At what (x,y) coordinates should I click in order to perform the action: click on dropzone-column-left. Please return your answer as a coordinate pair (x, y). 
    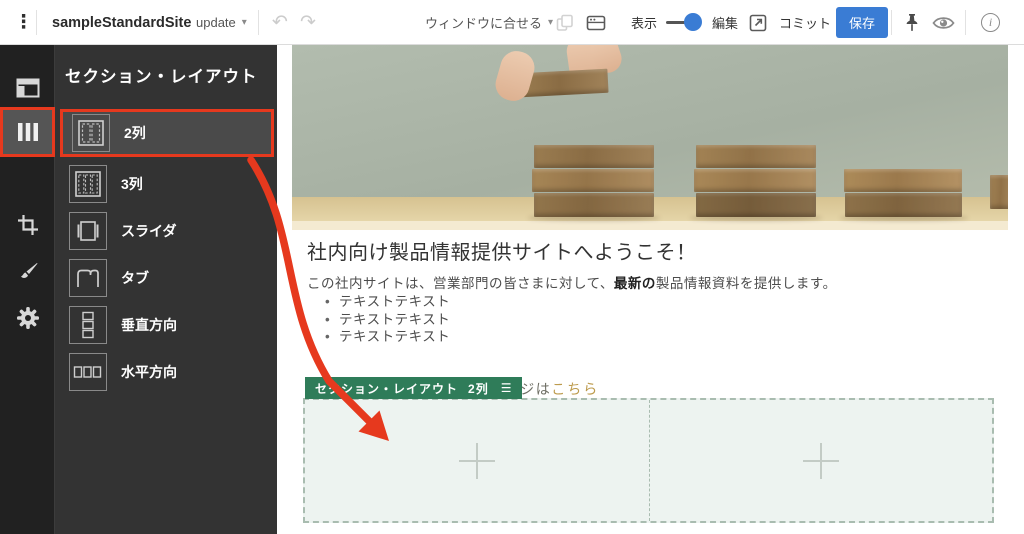
    Looking at the image, I should click on (477, 460).